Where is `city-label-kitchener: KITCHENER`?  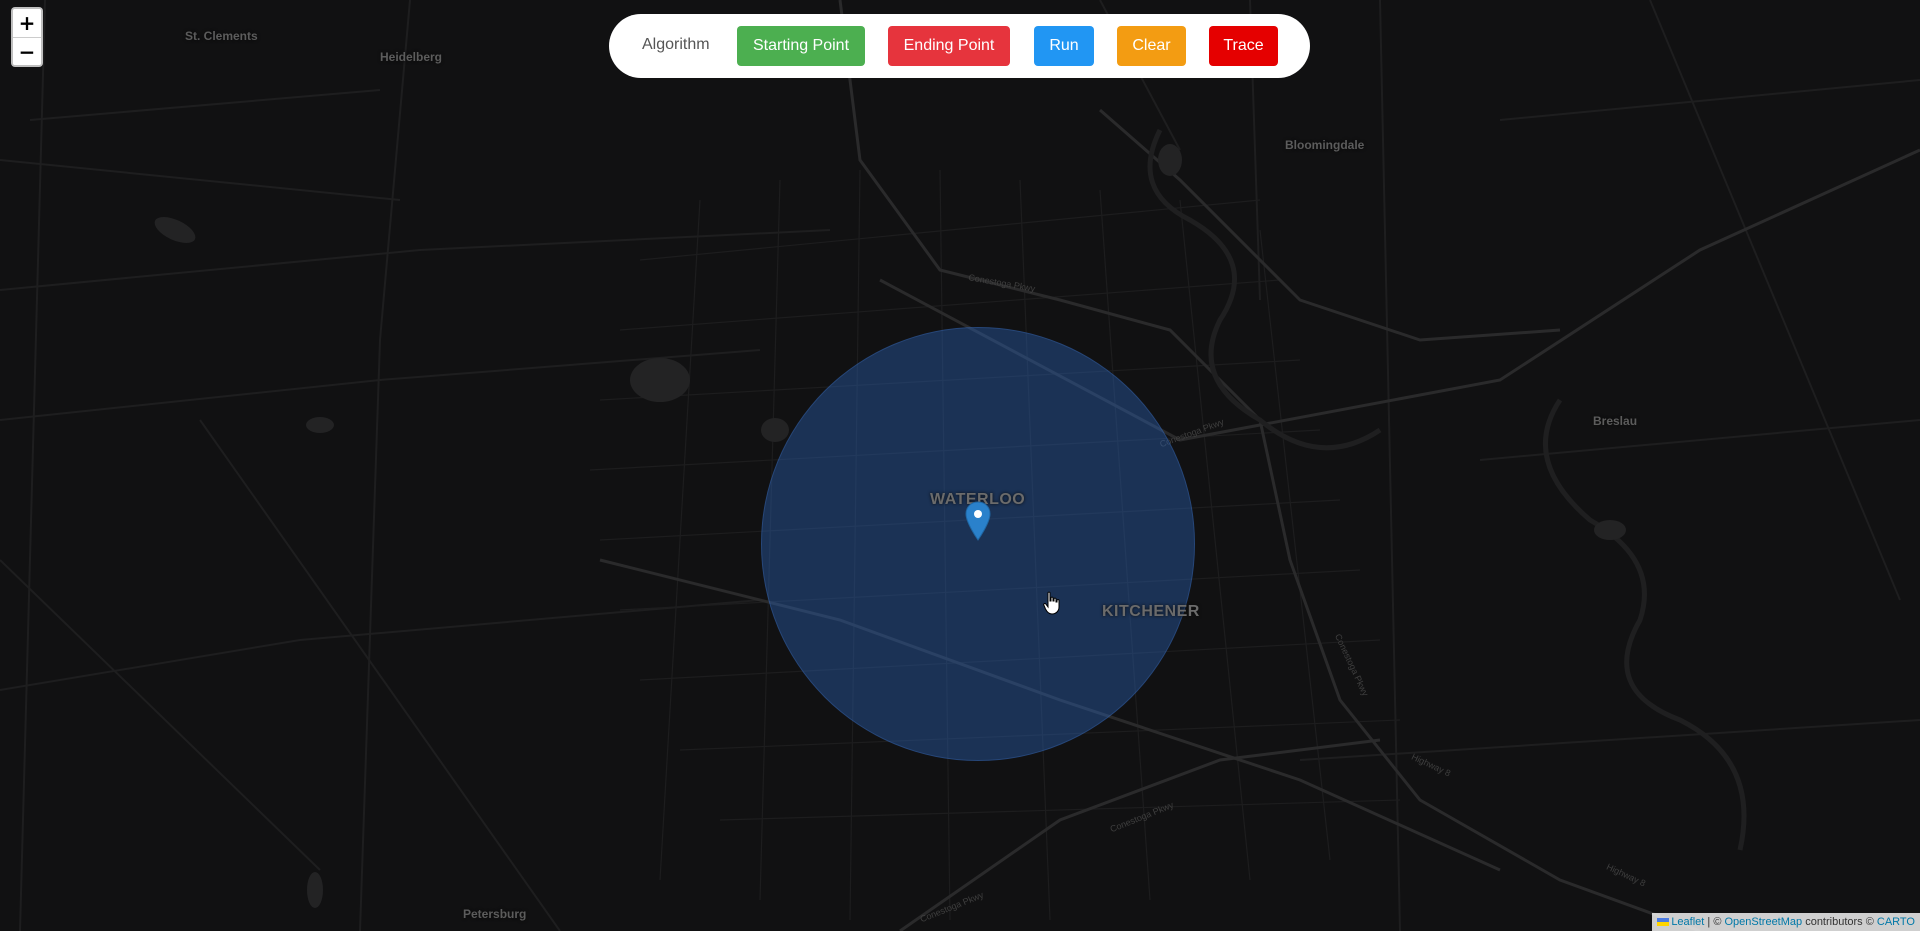
city-label-kitchener: KITCHENER is located at coordinates (1151, 611).